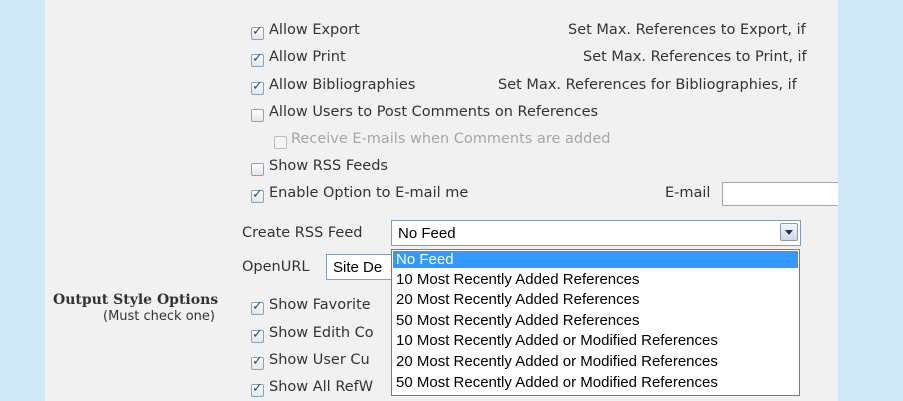  I want to click on allow-export-label: Allow Export, so click(314, 30).